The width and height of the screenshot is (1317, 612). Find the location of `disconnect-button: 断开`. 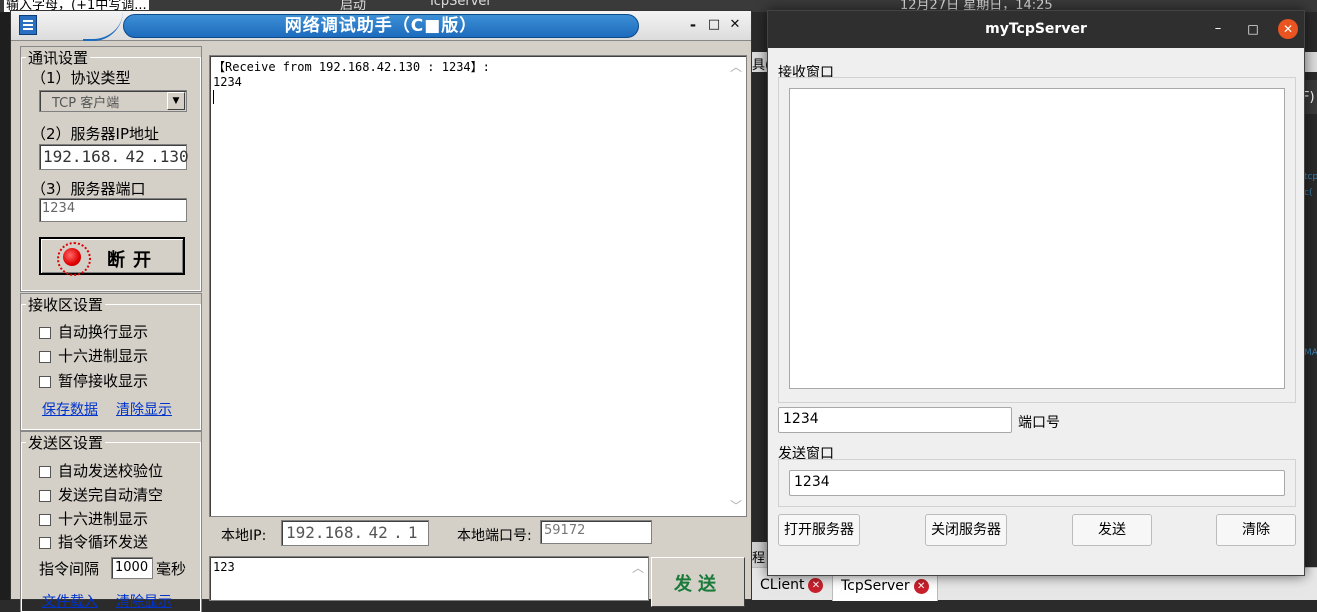

disconnect-button: 断开 is located at coordinates (112, 256).